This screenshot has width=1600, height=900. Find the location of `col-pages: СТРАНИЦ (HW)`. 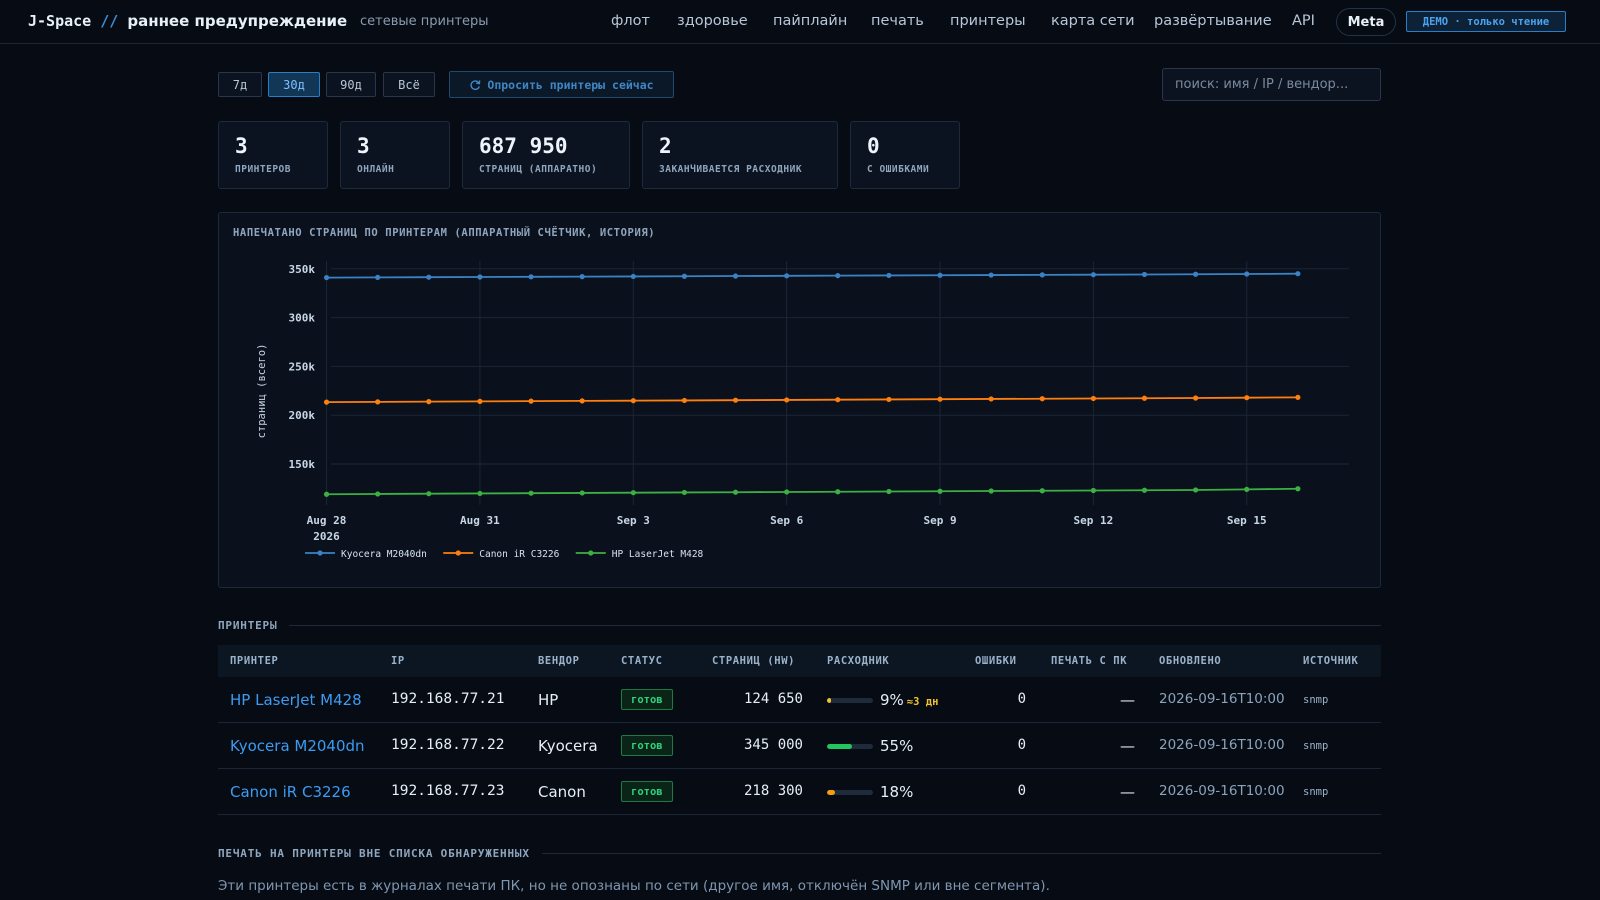

col-pages: СТРАНИЦ (HW) is located at coordinates (753, 661).